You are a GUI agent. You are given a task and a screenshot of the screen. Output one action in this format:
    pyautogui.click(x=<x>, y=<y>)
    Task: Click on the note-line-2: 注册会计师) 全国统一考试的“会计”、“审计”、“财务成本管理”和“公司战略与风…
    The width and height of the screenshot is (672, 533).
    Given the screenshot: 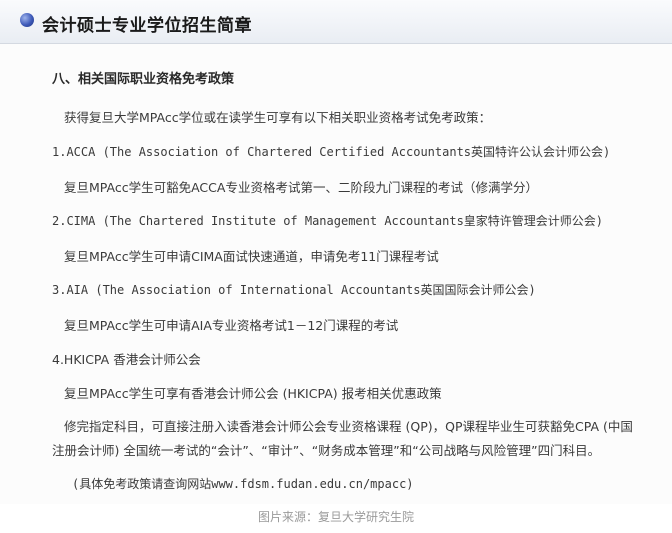 What is the action you would take?
    pyautogui.click(x=326, y=450)
    